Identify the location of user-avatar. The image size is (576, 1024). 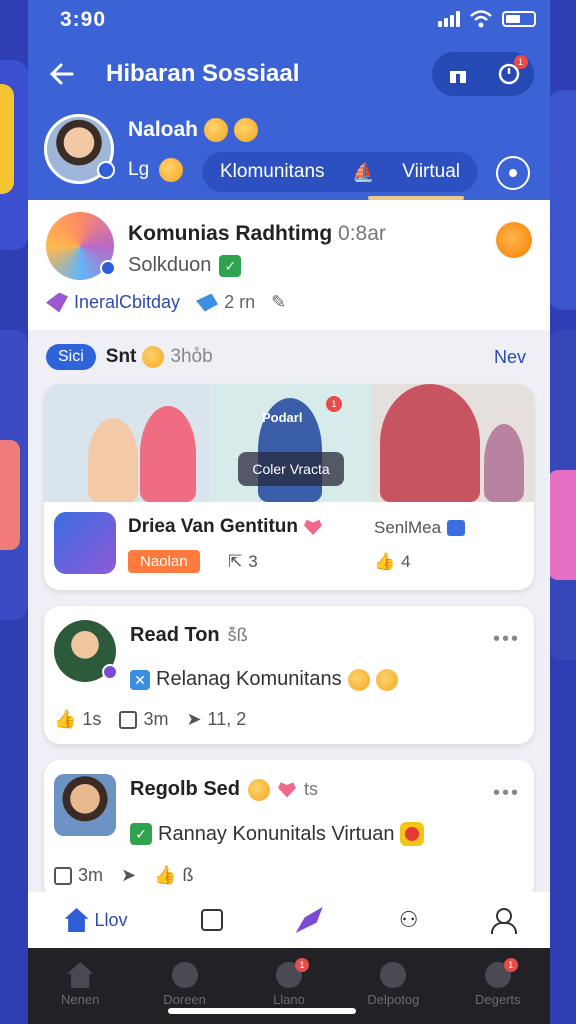
(79, 149).